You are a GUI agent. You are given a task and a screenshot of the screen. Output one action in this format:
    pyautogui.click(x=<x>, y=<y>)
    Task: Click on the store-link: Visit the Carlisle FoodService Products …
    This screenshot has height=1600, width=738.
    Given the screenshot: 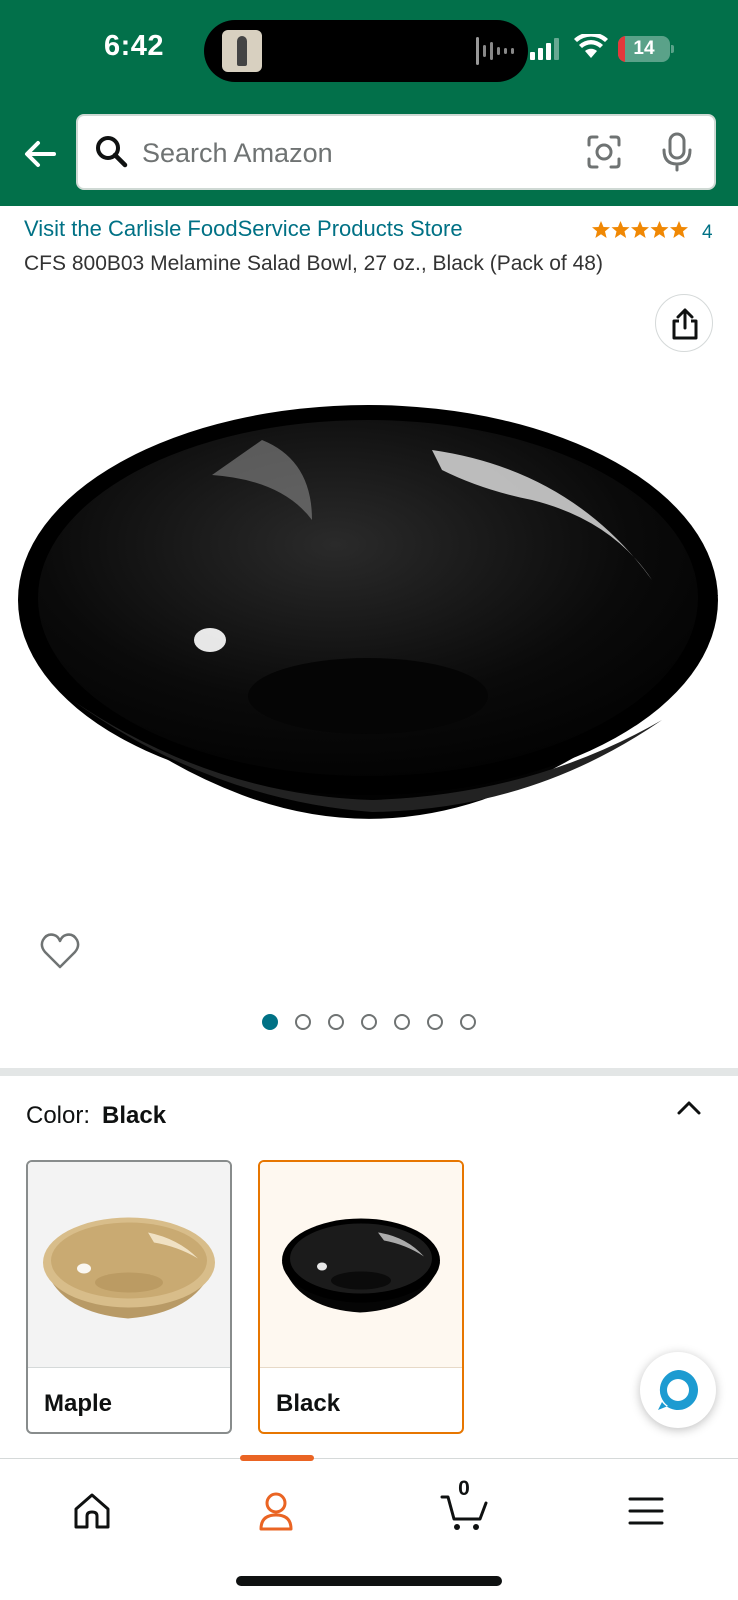 What is the action you would take?
    pyautogui.click(x=243, y=229)
    